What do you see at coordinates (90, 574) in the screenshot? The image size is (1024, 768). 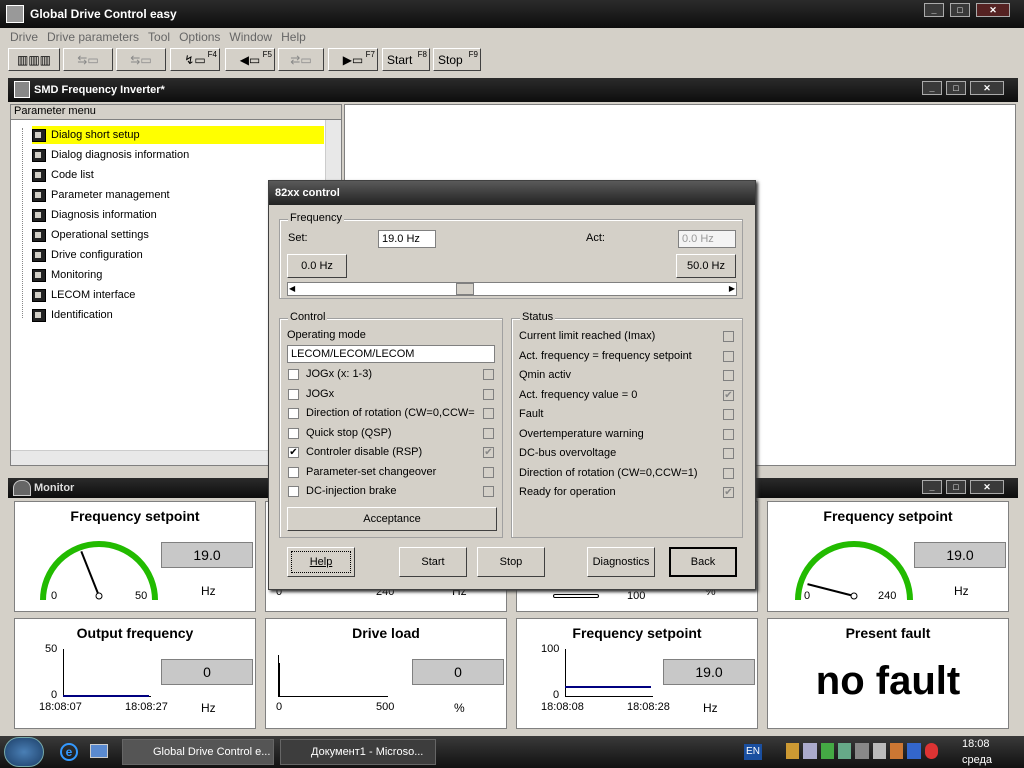 I see `gauge-needle` at bounding box center [90, 574].